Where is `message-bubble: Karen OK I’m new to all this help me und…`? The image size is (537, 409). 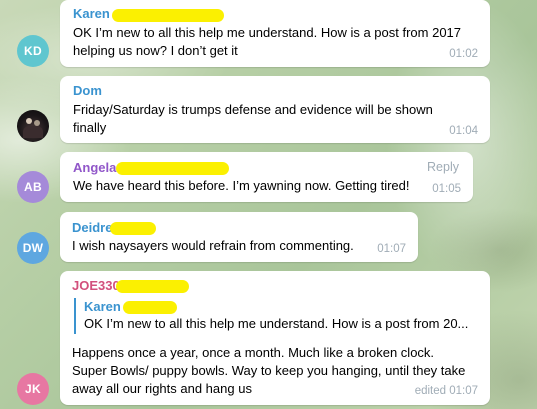
message-bubble: Karen OK I’m new to all this help me und… is located at coordinates (275, 33).